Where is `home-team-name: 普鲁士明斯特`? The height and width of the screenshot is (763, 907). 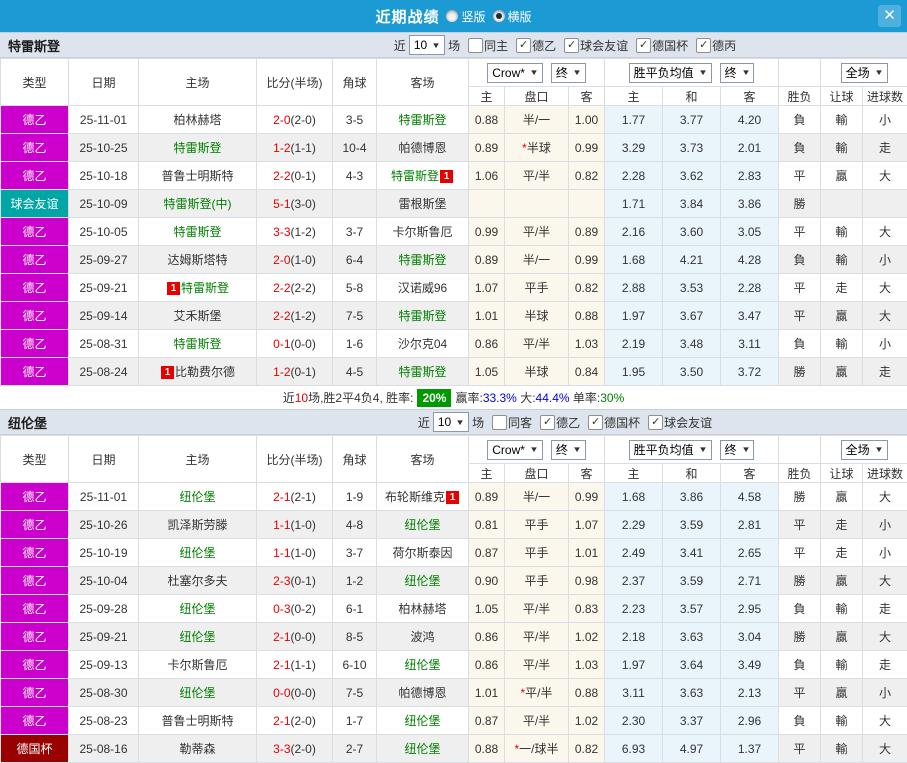
home-team-name: 普鲁士明斯特 is located at coordinates (197, 176).